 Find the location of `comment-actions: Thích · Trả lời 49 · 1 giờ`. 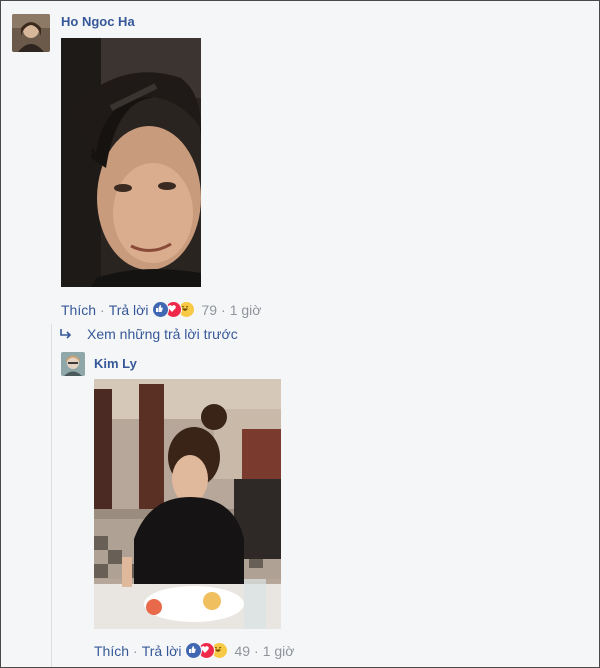

comment-actions: Thích · Trả lời 49 · 1 giờ is located at coordinates (194, 650).